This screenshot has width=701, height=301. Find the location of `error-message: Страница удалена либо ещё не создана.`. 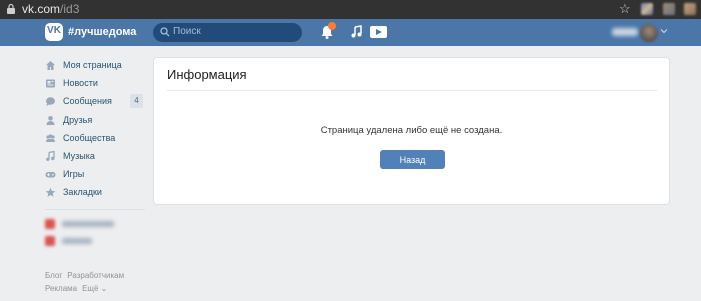

error-message: Страница удалена либо ещё не создана. is located at coordinates (411, 130).